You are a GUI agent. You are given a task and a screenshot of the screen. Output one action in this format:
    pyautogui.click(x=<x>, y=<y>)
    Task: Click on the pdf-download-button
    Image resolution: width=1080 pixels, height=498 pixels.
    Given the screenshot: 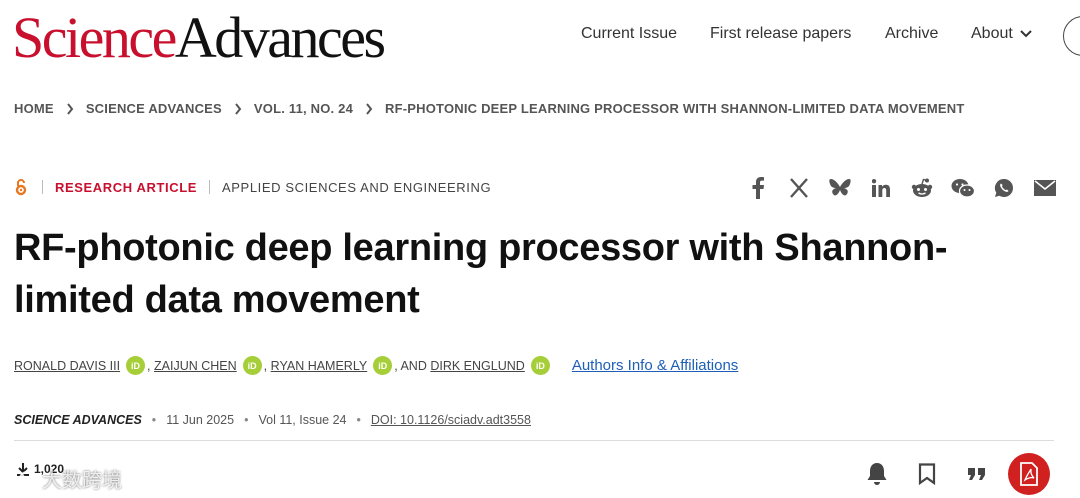 What is the action you would take?
    pyautogui.click(x=1029, y=474)
    